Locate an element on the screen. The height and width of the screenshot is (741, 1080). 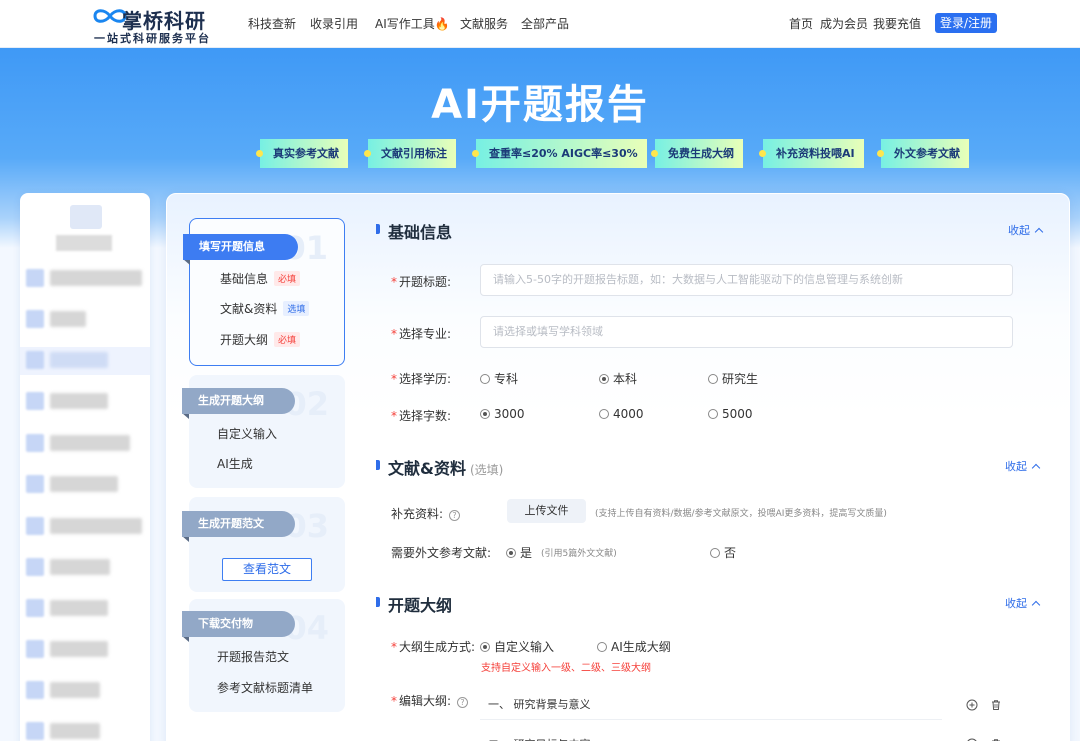
collapse-refs-button: 收起 is located at coordinates (1023, 466).